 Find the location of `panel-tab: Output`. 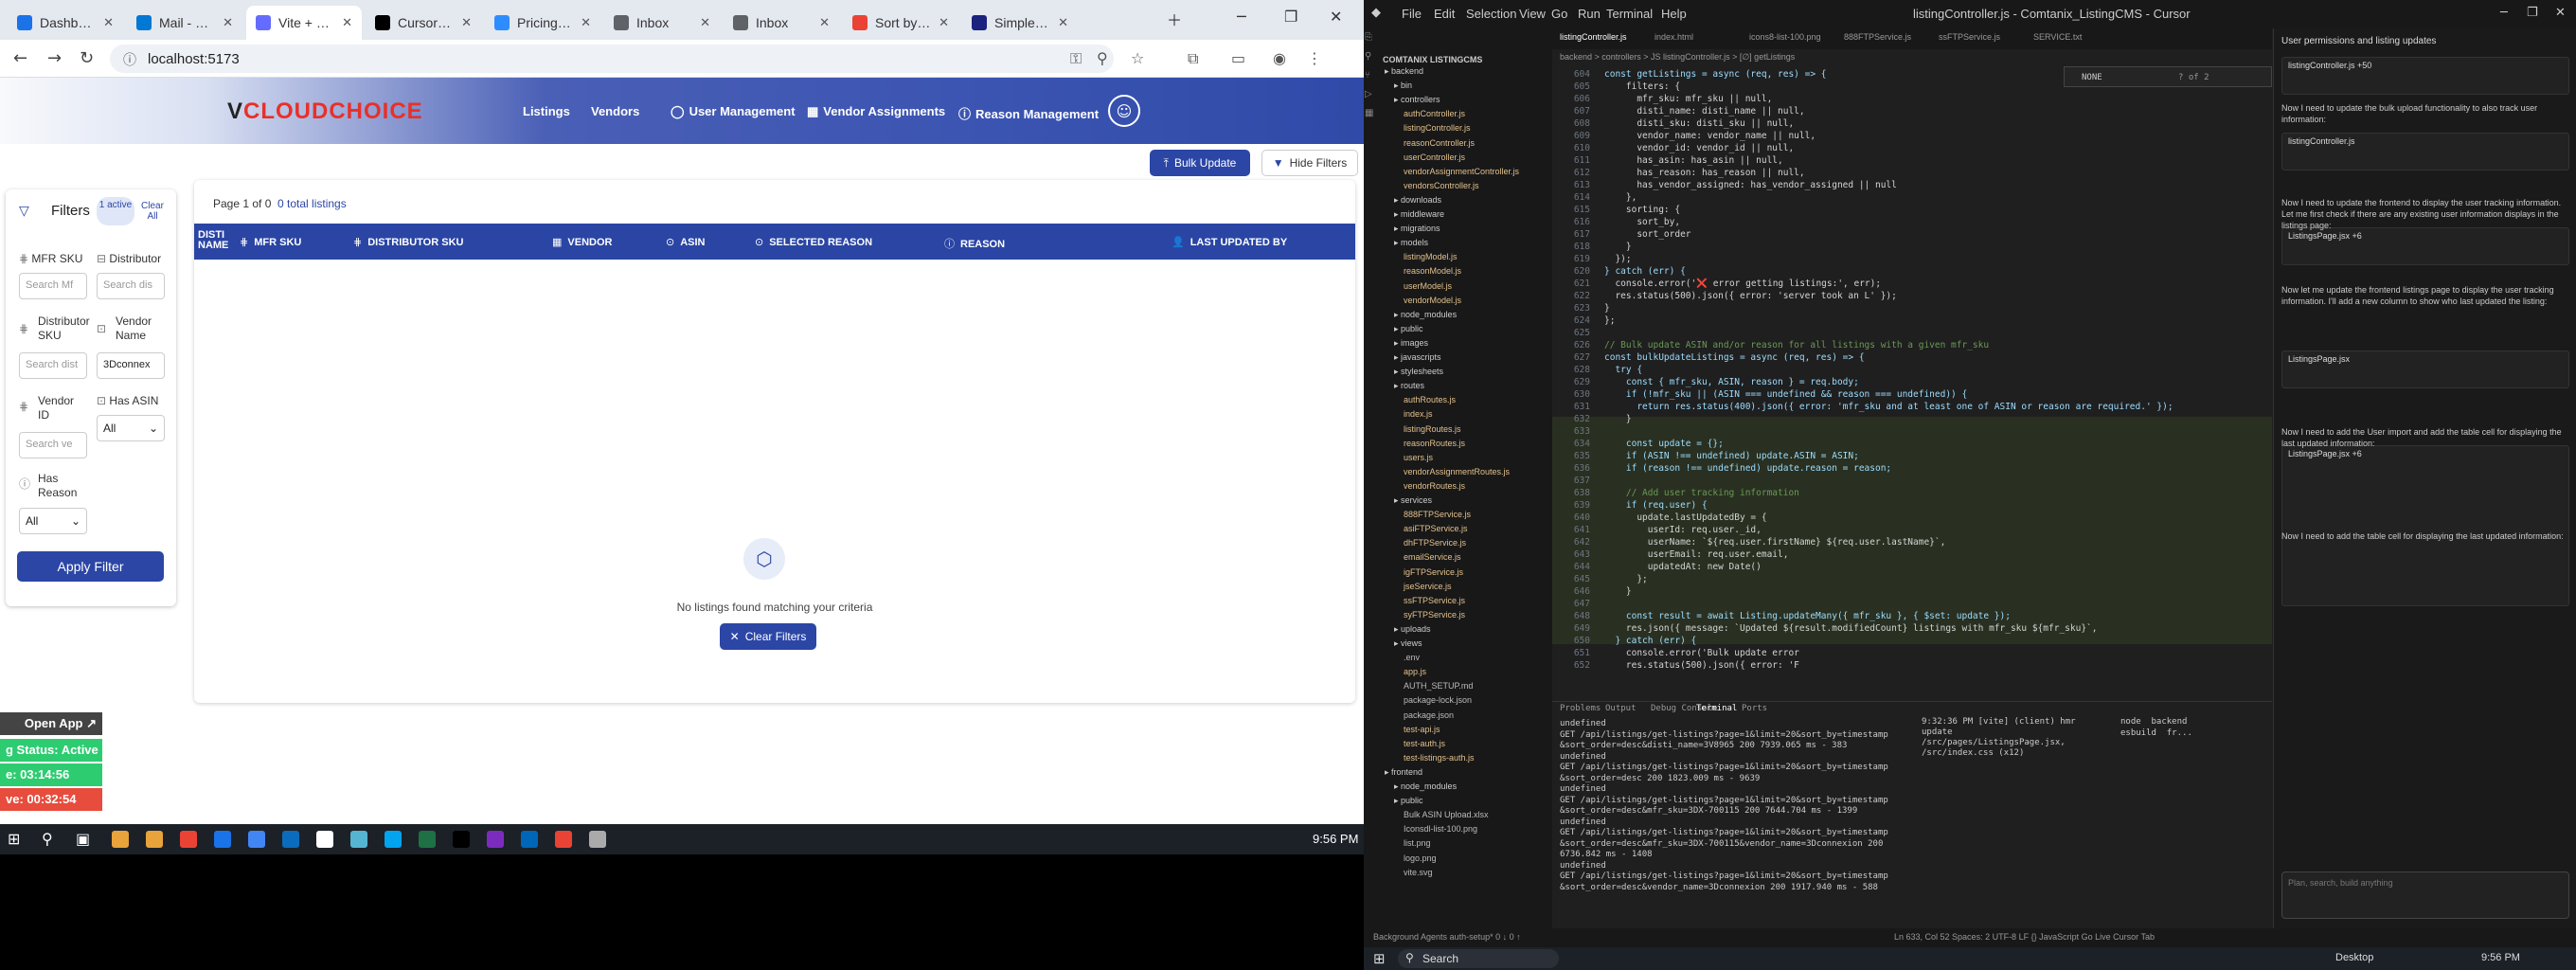

panel-tab: Output is located at coordinates (1621, 709).